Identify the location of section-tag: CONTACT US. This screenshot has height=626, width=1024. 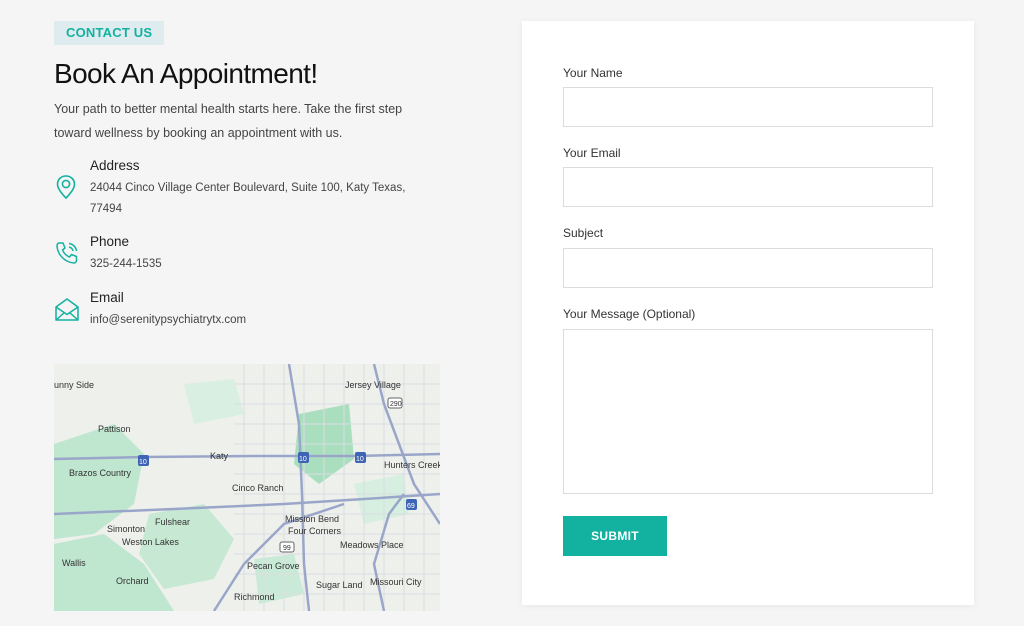
(109, 33).